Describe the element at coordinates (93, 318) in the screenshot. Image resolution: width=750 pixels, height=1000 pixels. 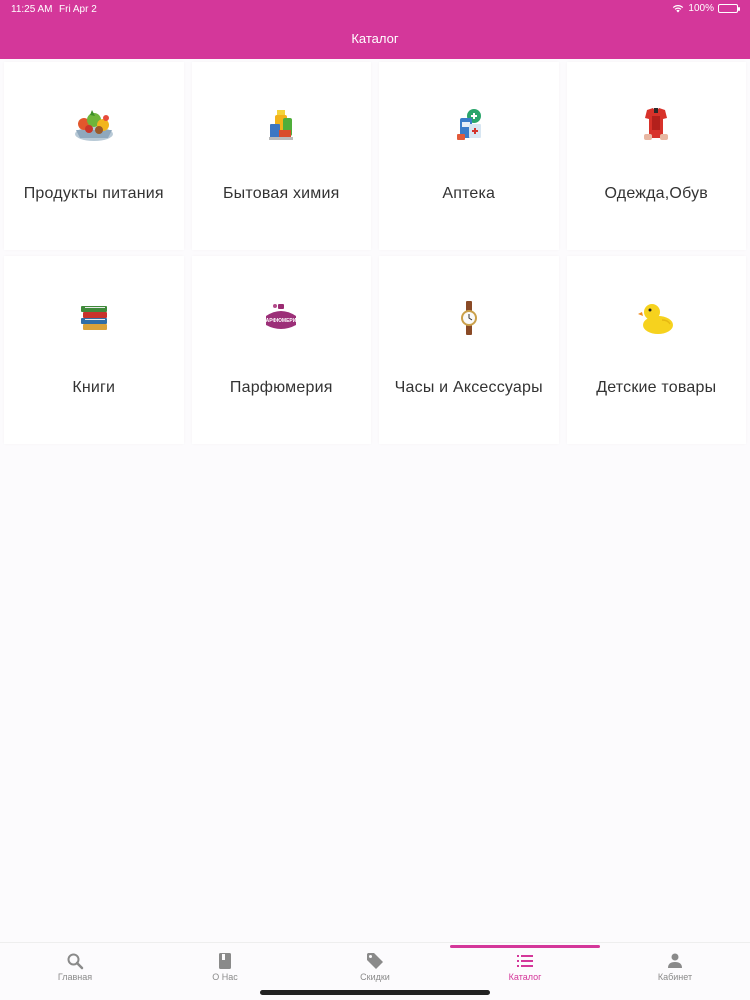
I see `books-icon` at that location.